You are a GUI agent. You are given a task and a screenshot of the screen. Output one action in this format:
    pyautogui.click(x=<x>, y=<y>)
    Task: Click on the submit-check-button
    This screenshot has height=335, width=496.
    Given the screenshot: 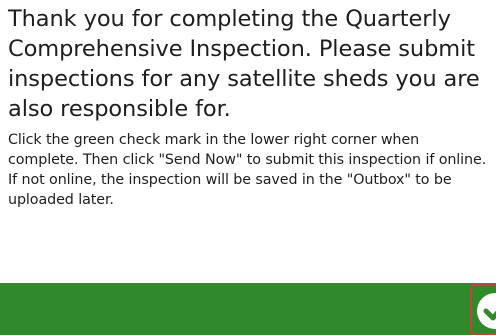 What is the action you would take?
    pyautogui.click(x=483, y=309)
    